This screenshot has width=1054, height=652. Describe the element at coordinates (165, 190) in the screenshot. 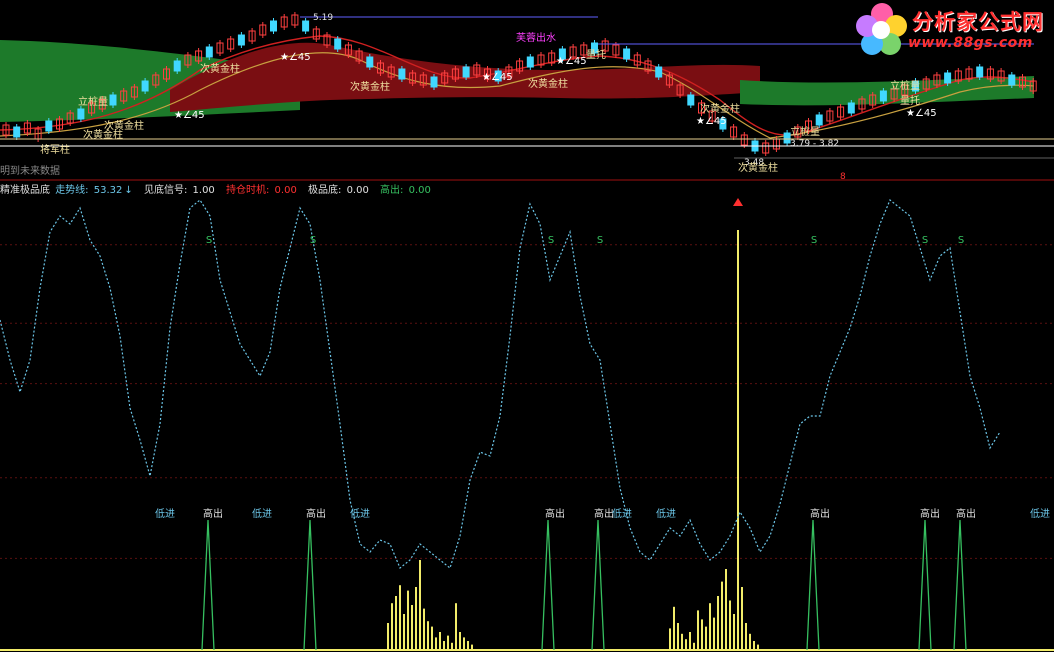

I see `bottom-signal-label: 见底信号:` at that location.